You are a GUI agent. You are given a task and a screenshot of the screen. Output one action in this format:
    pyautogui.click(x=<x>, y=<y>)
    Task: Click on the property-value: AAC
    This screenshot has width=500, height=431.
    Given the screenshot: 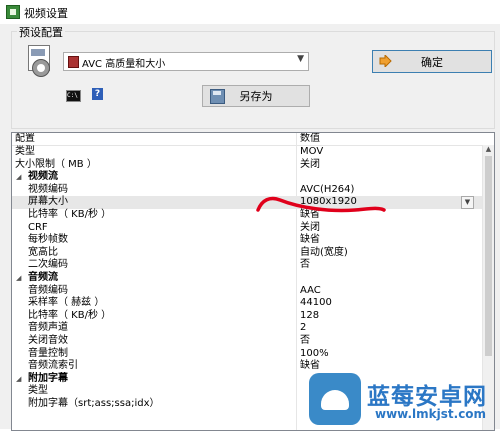 What is the action you would take?
    pyautogui.click(x=310, y=291)
    